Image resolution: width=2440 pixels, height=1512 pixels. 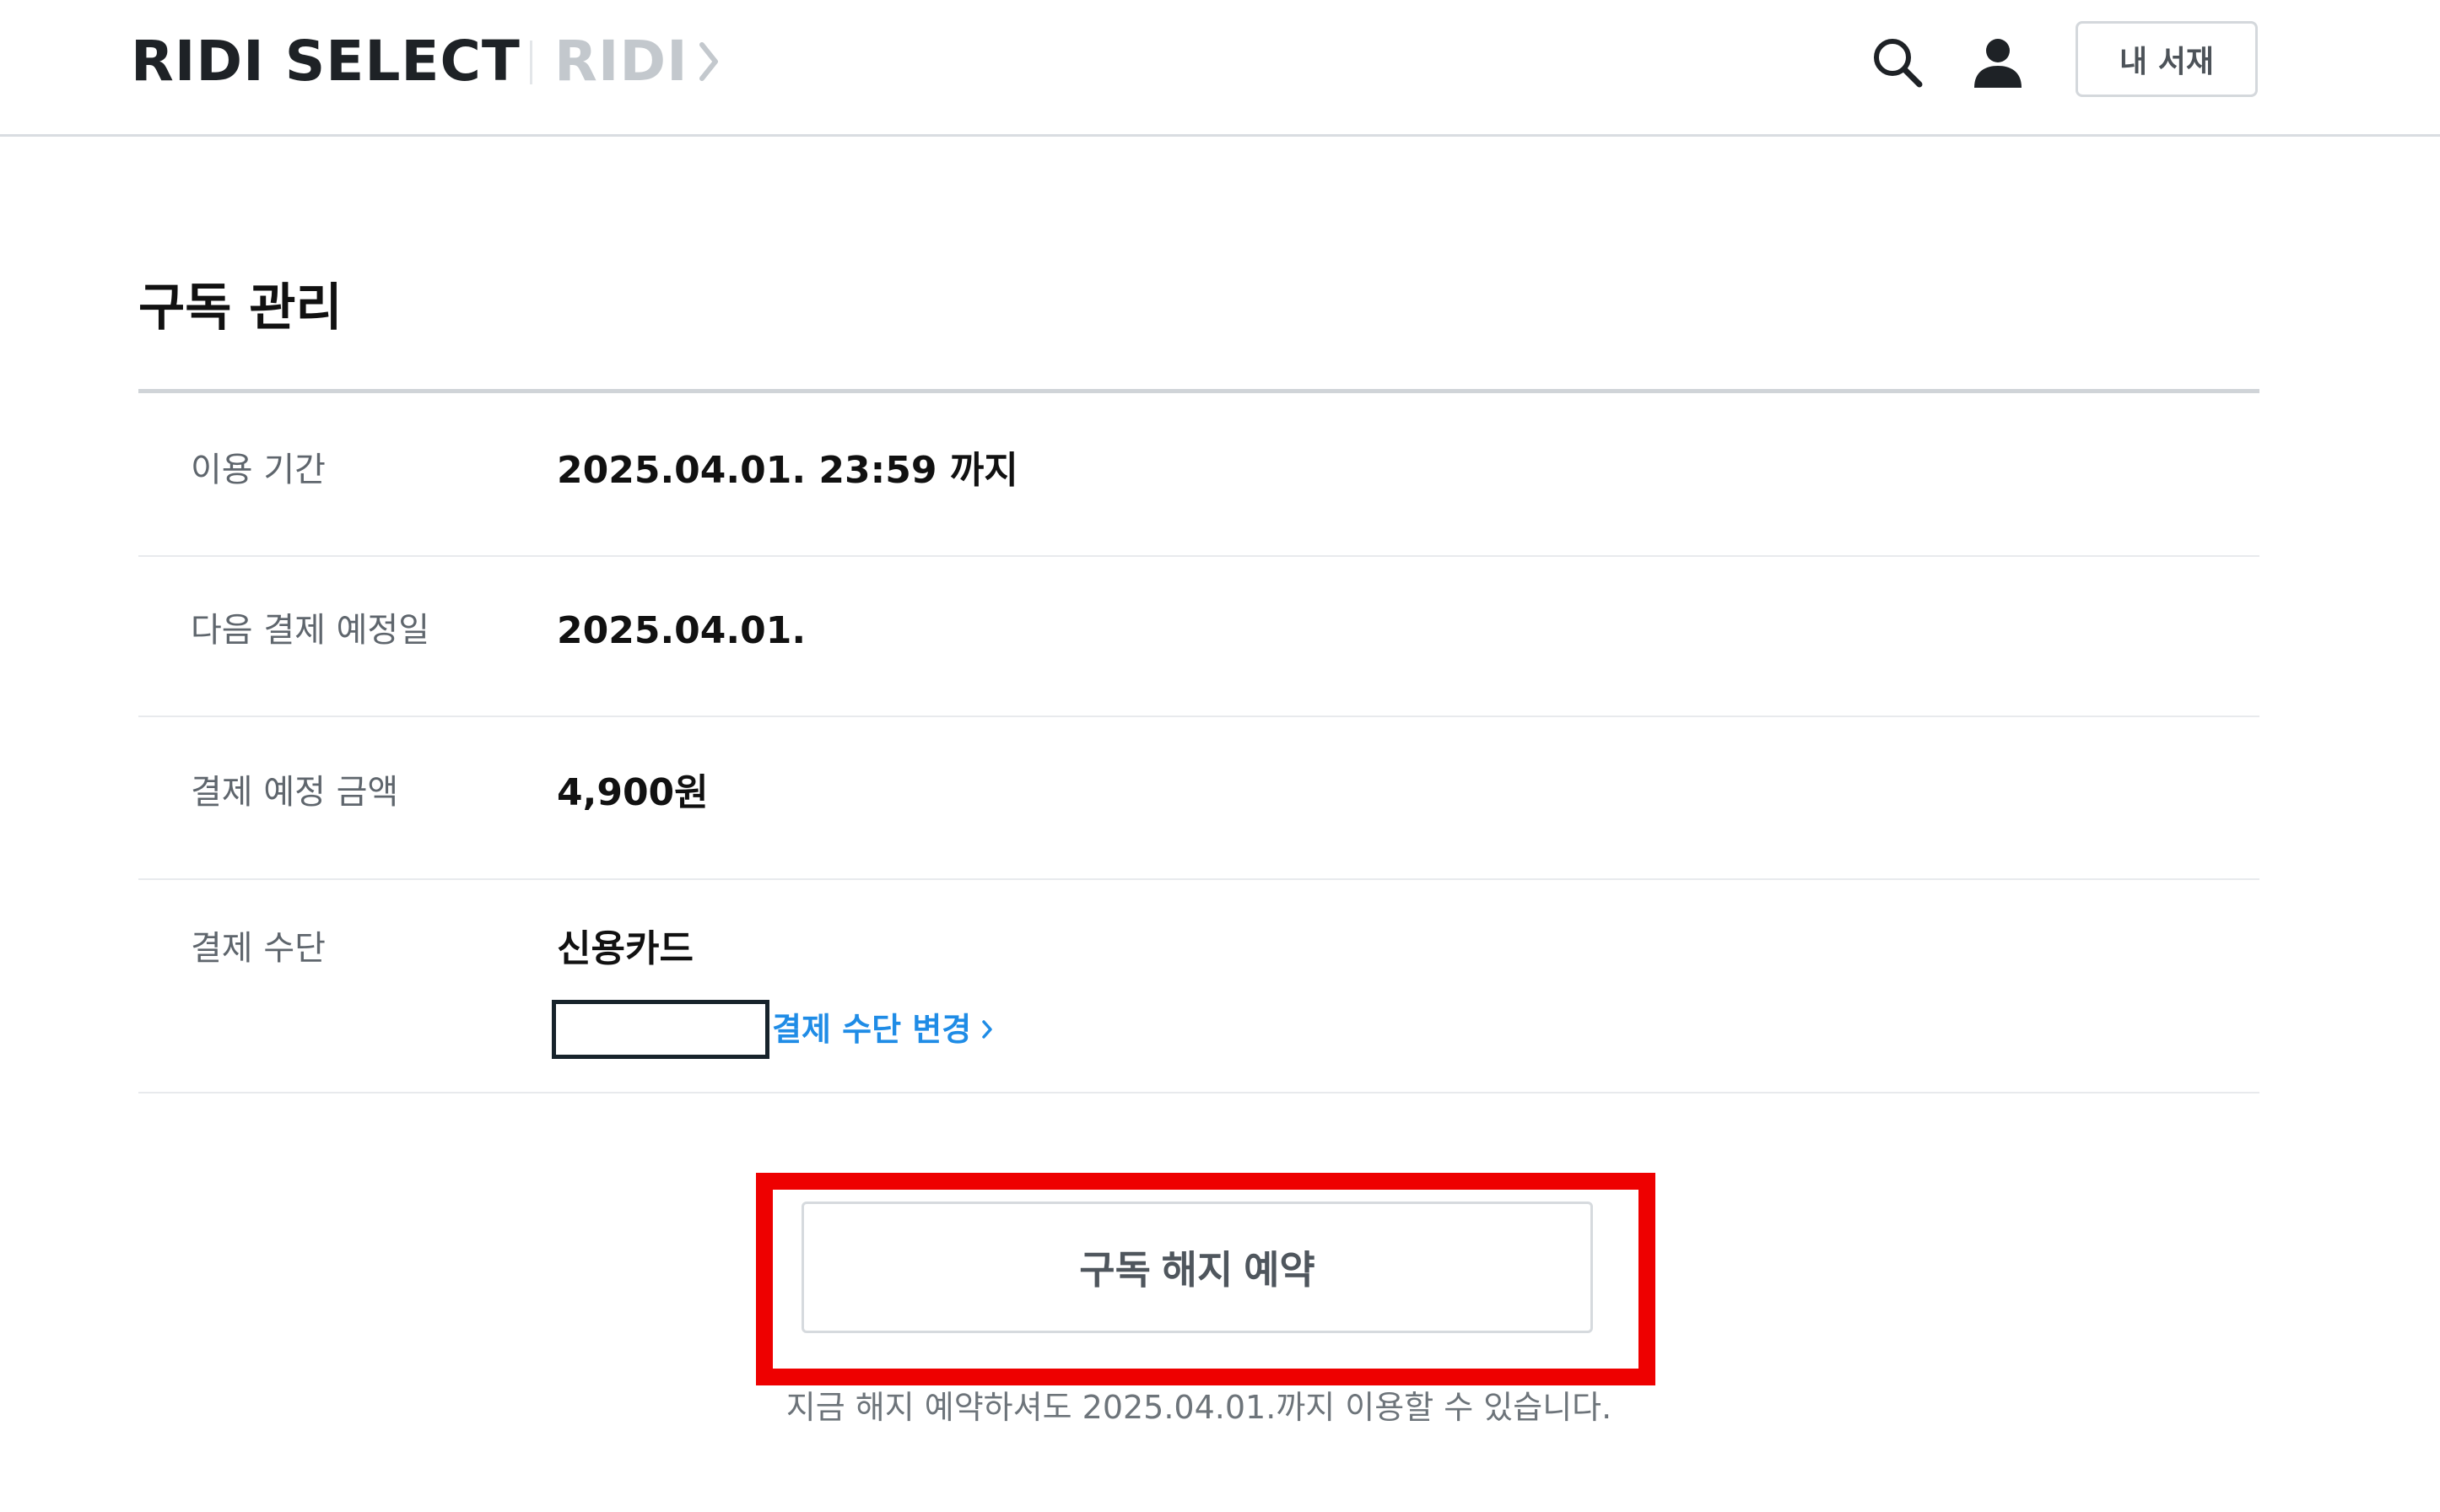 What do you see at coordinates (1198, 798) in the screenshot?
I see `info-row-amount: 결제 예정 금액 4,900원` at bounding box center [1198, 798].